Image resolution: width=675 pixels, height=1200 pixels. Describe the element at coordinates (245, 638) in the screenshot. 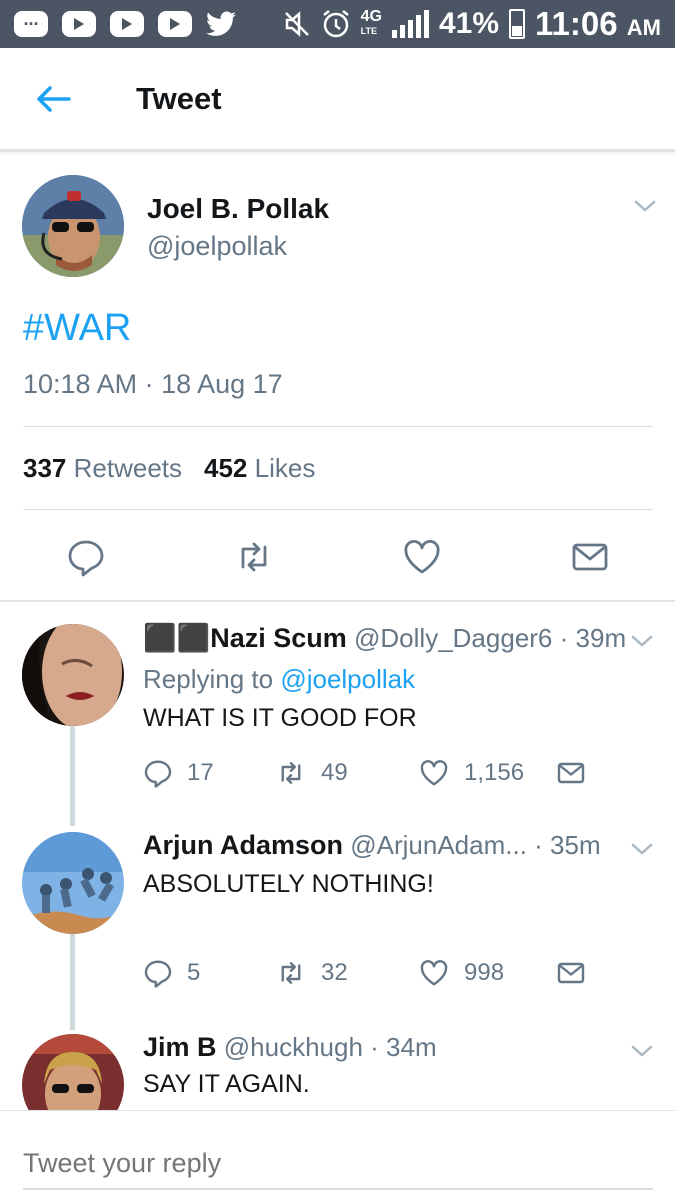

I see `reply-author-name: ⬛⬛Nazi Scum` at that location.